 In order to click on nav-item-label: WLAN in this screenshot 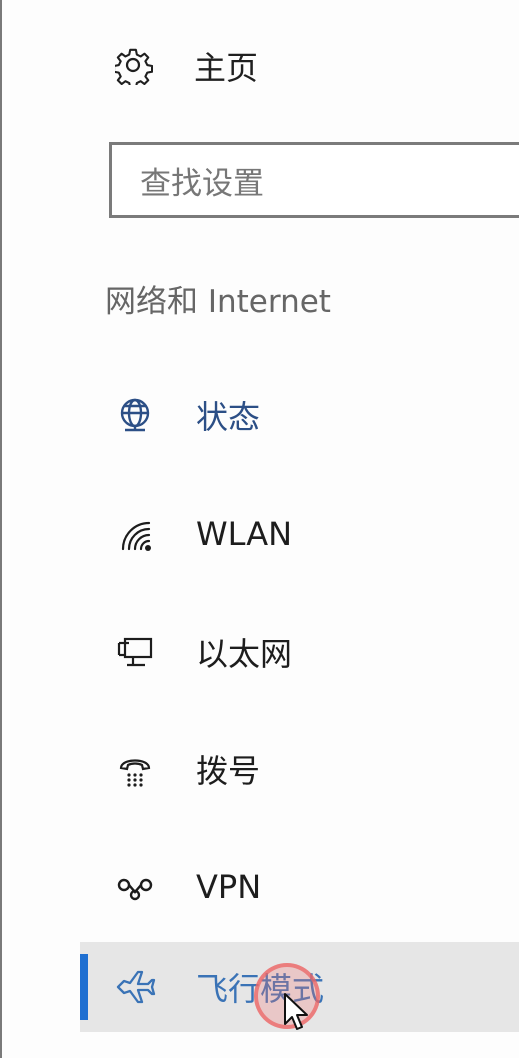, I will do `click(244, 534)`.